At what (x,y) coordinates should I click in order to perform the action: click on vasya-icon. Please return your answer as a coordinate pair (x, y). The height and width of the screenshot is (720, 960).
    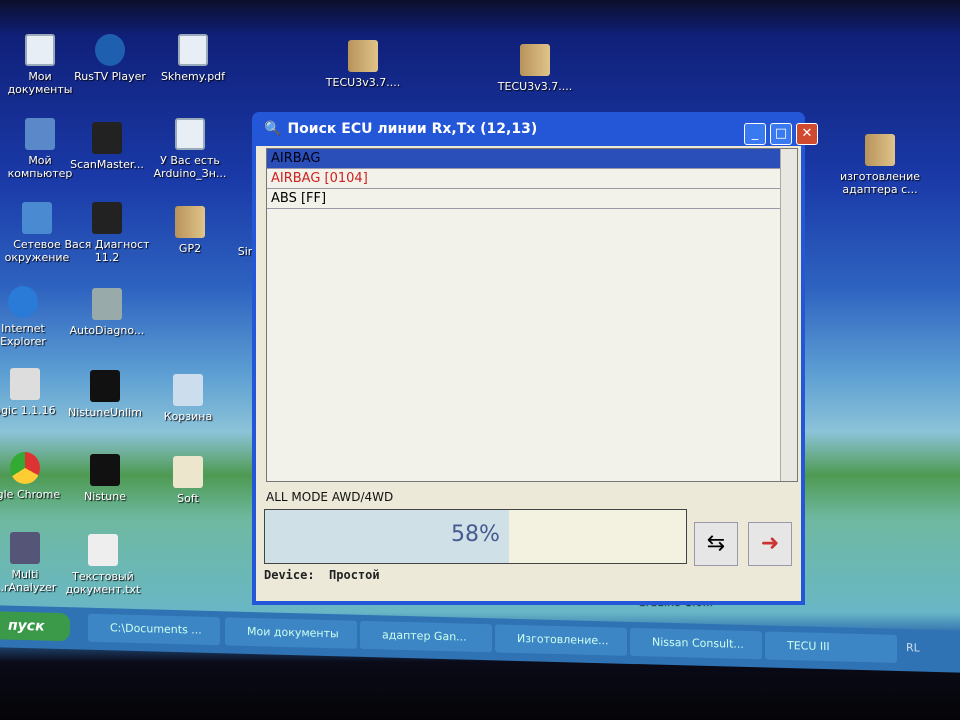
    Looking at the image, I should click on (107, 218).